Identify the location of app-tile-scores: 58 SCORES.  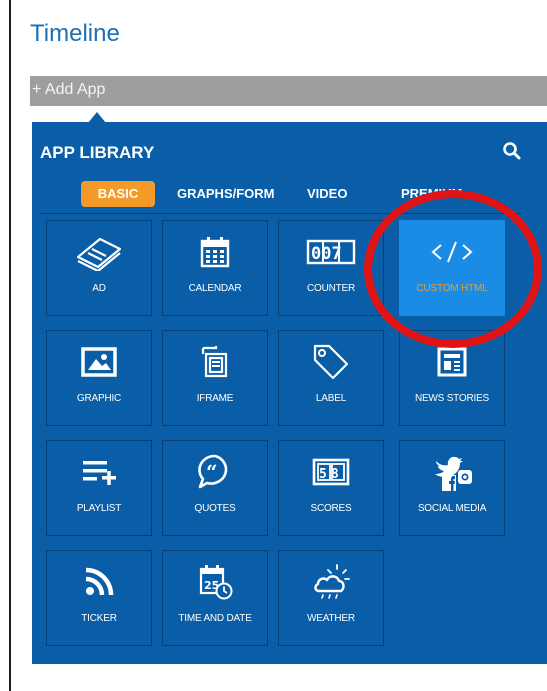
(331, 488).